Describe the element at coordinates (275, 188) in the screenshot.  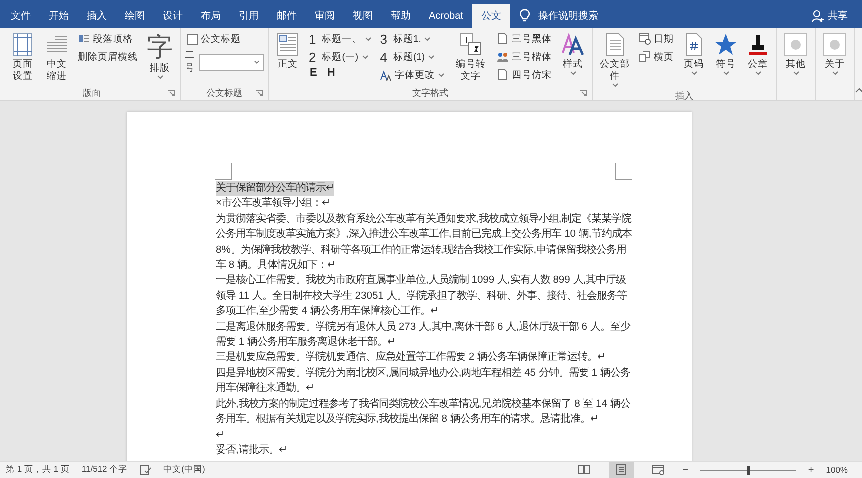
I see `paragraph: 关于保留部分公车的请示↵` at that location.